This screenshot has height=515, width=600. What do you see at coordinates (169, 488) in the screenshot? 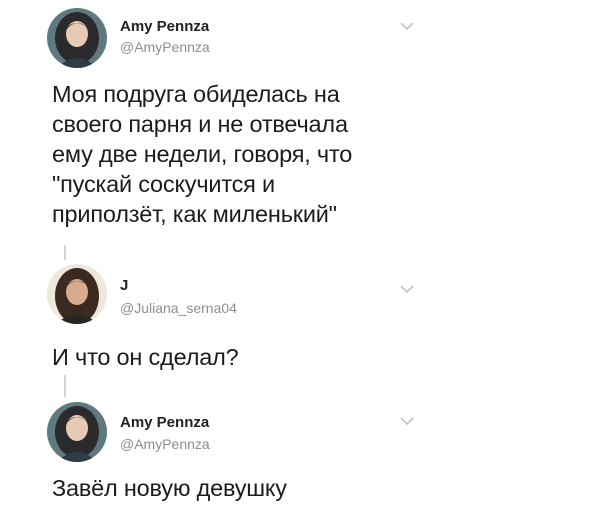
I see `tweet-text: Завёл новую девушку` at bounding box center [169, 488].